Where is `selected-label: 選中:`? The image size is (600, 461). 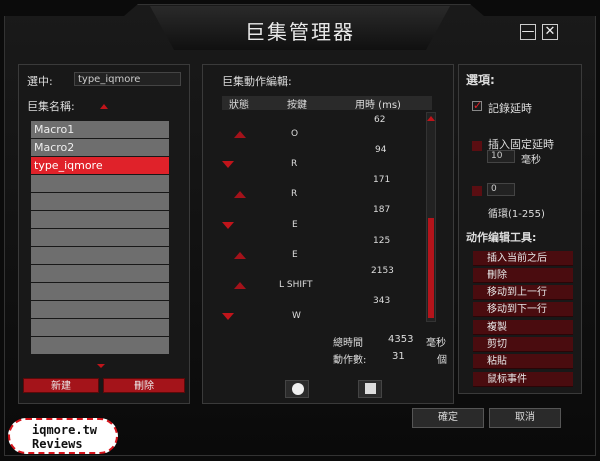
selected-label: 選中: is located at coordinates (40, 81).